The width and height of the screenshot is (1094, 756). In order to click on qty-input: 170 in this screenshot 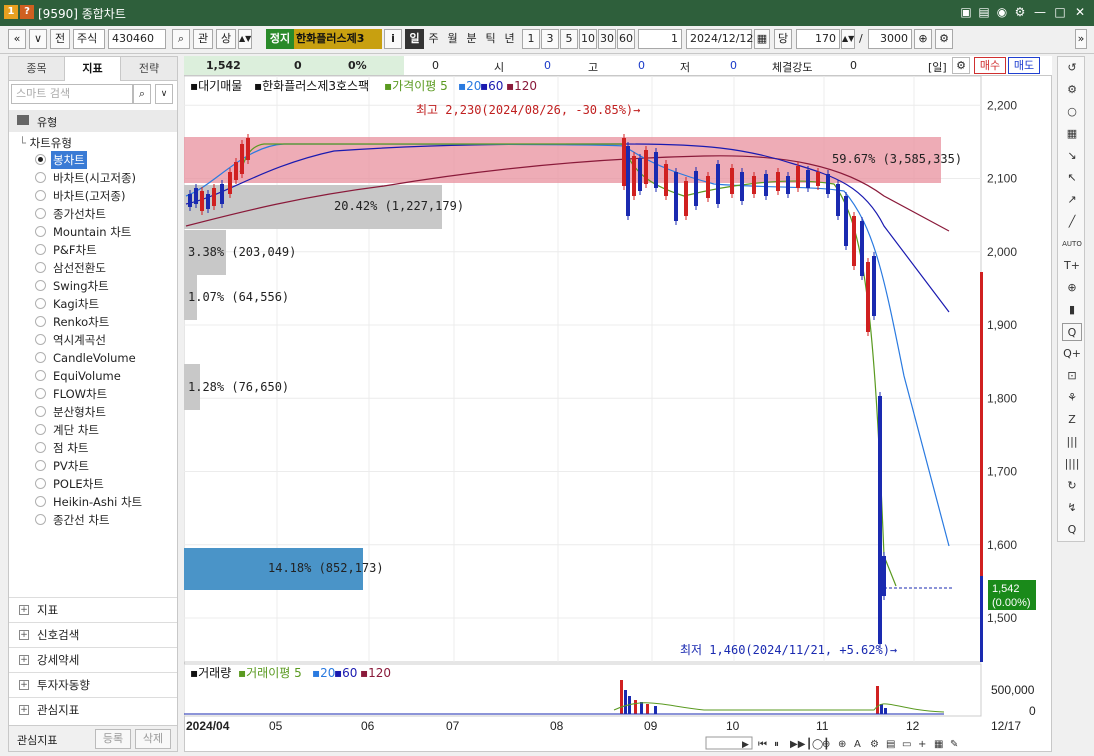, I will do `click(818, 39)`.